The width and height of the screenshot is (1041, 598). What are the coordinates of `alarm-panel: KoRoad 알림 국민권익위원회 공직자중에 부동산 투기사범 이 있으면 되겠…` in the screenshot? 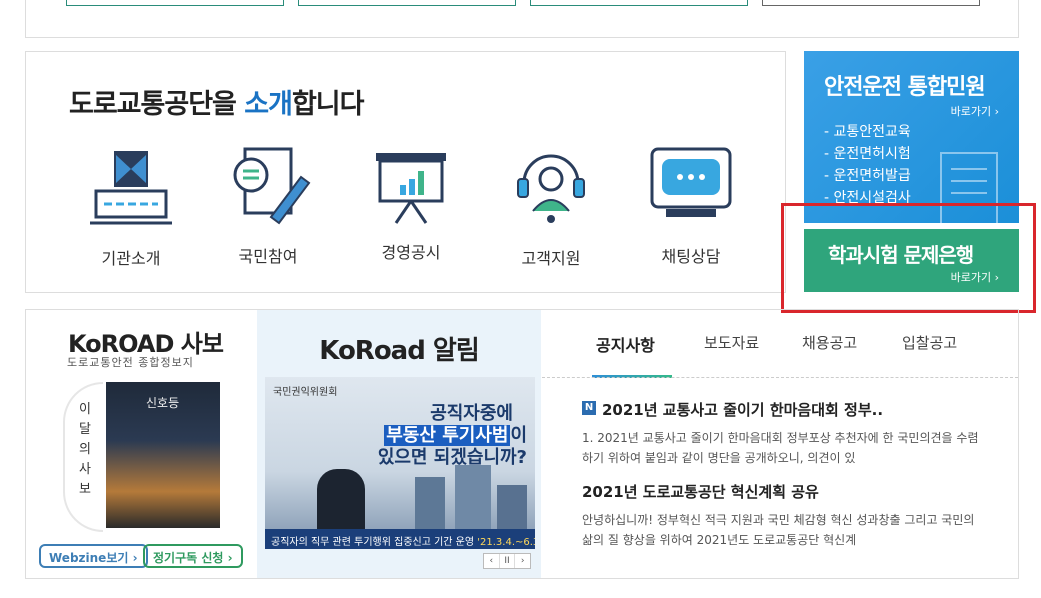 It's located at (399, 444).